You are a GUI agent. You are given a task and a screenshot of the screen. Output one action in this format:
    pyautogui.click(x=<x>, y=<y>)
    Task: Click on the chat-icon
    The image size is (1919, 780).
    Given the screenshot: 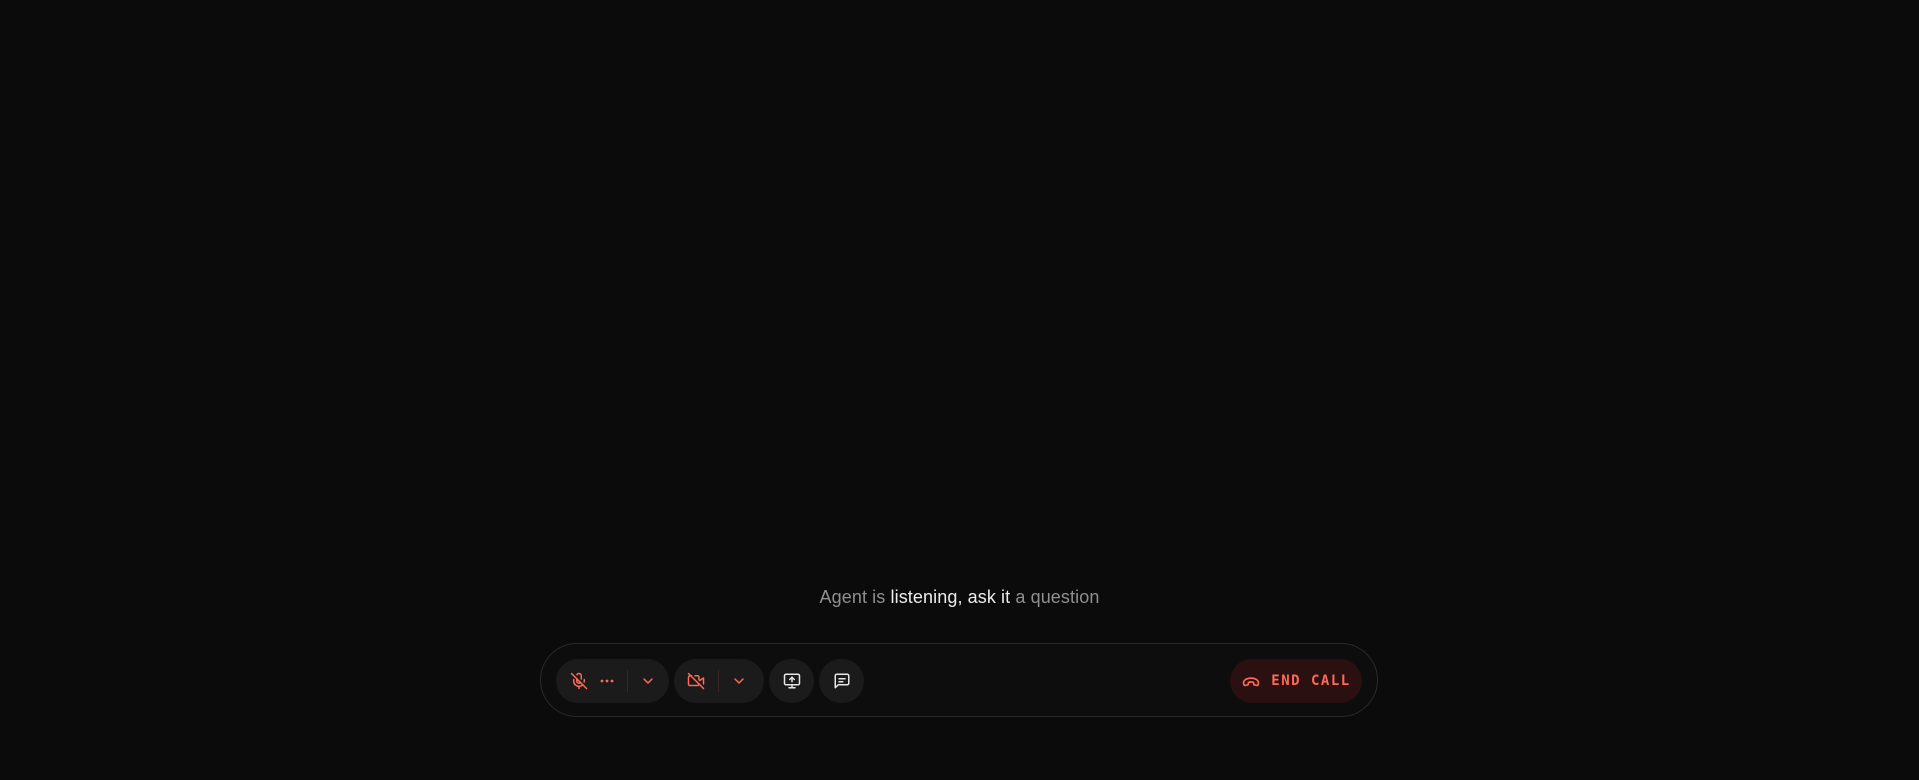 What is the action you would take?
    pyautogui.click(x=841, y=681)
    